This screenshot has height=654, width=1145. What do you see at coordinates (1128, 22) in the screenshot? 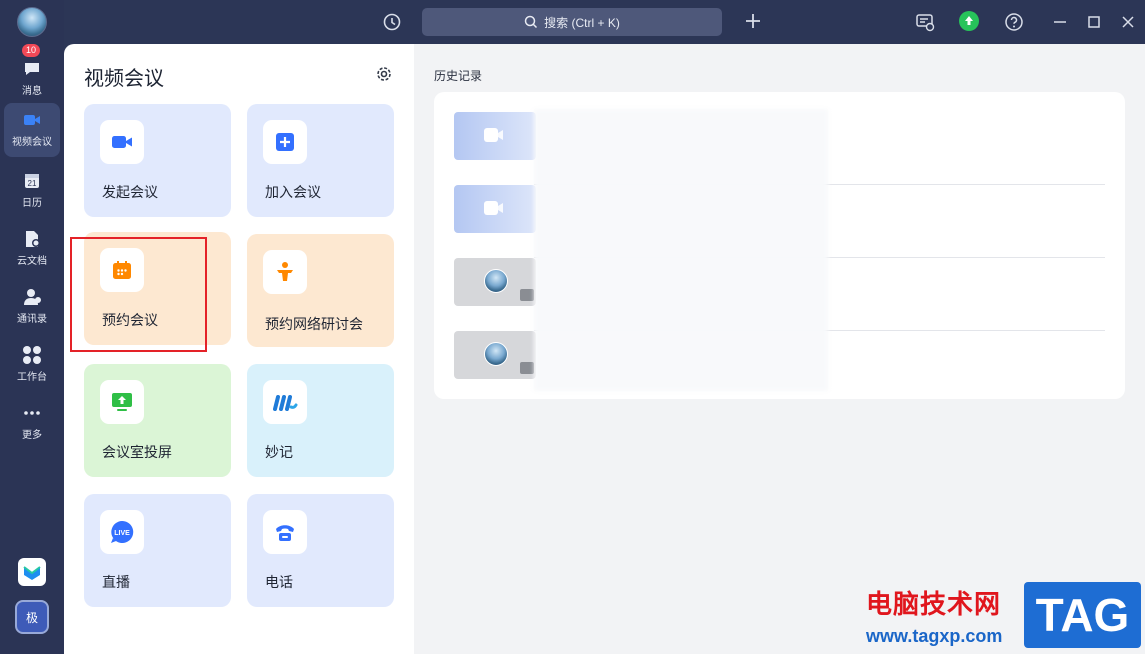
I see `close-icon` at bounding box center [1128, 22].